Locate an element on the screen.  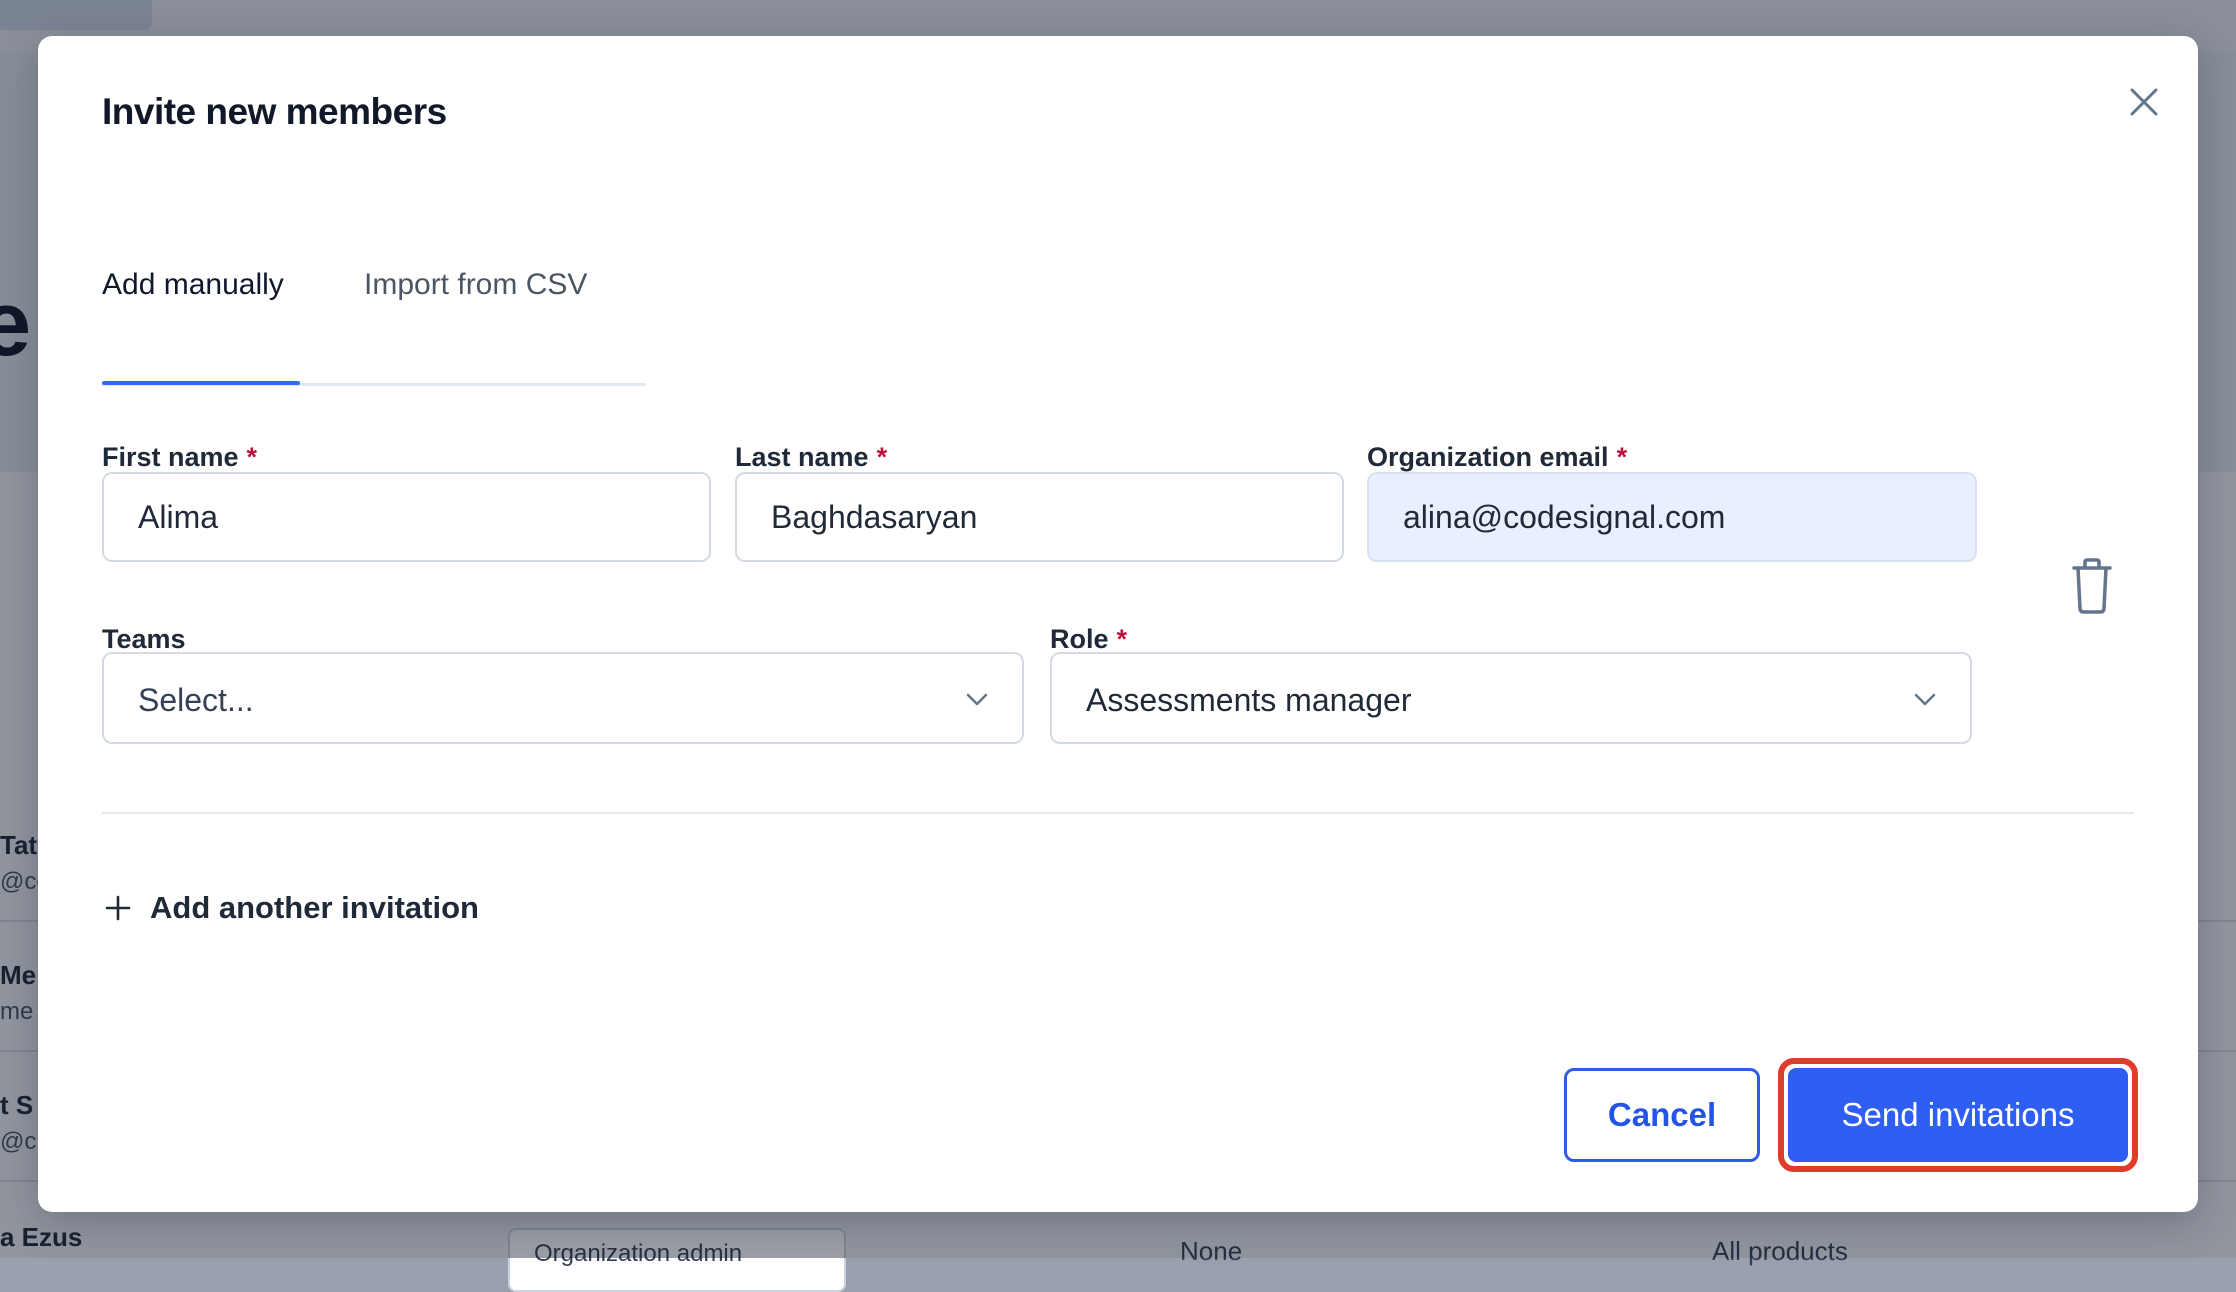
close-button is located at coordinates (2144, 102).